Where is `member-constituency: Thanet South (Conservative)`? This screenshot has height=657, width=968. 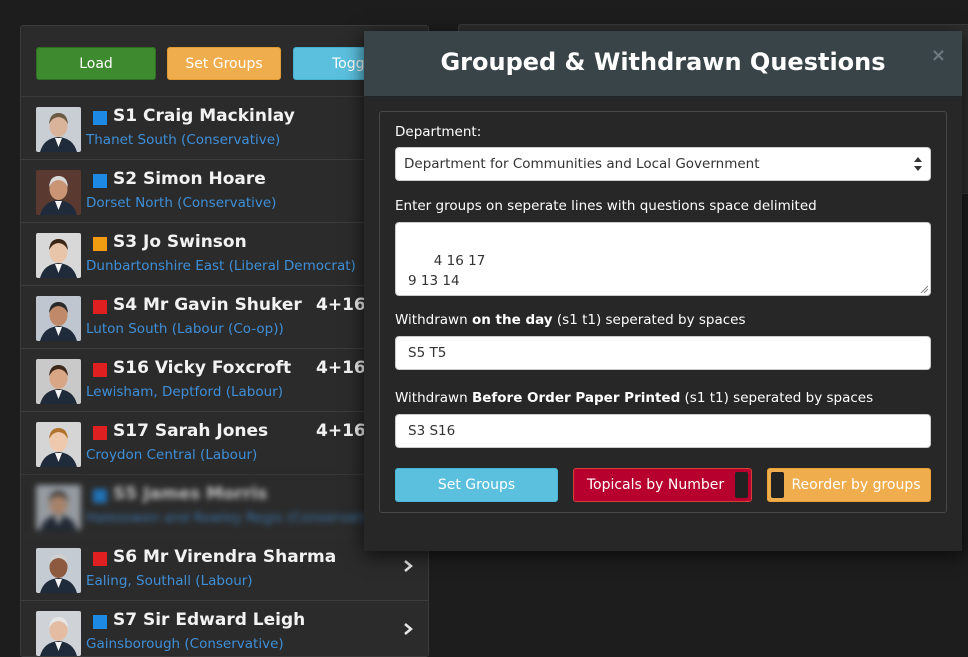
member-constituency: Thanet South (Conservative) is located at coordinates (183, 140).